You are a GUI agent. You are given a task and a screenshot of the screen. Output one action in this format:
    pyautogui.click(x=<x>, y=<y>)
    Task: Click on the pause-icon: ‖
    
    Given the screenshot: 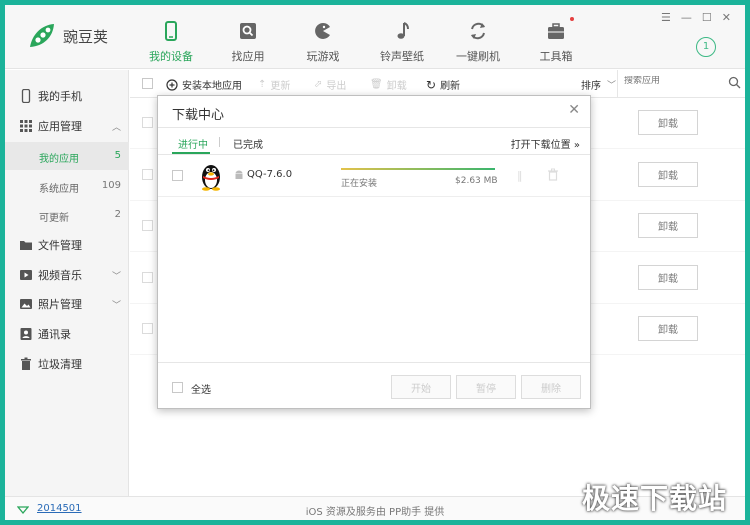 What is the action you would take?
    pyautogui.click(x=520, y=175)
    